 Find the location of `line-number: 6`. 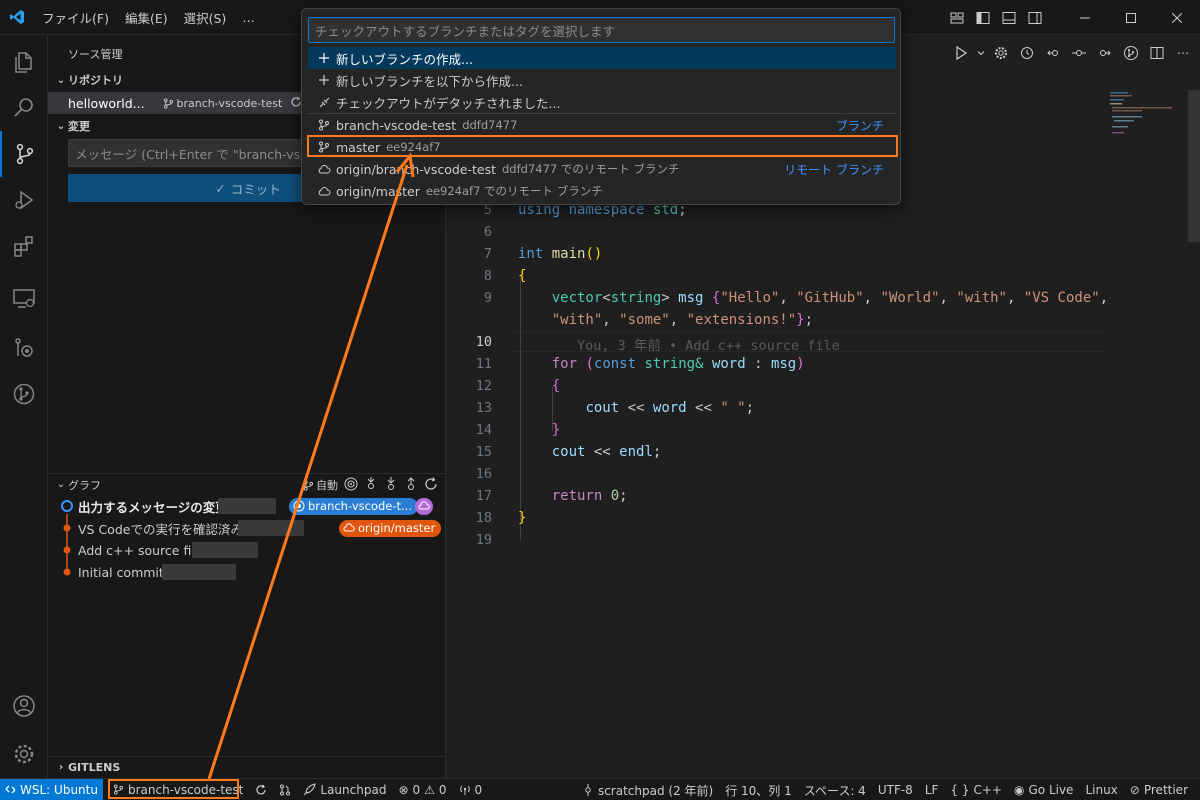

line-number: 6 is located at coordinates (487, 232).